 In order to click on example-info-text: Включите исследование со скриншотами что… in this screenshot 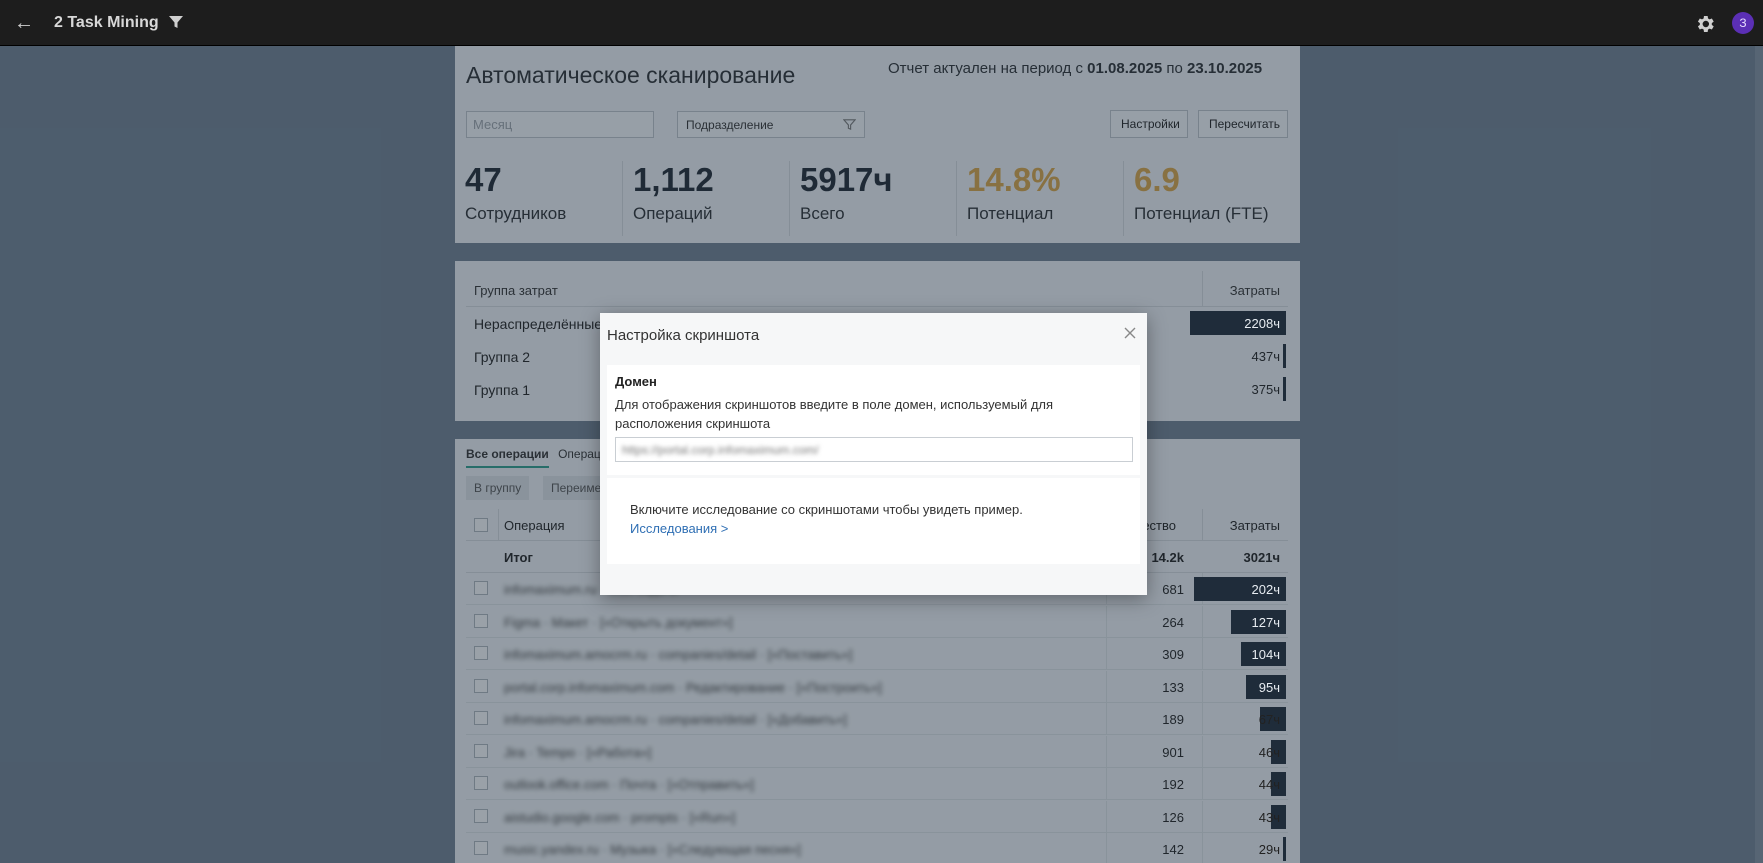, I will do `click(826, 509)`.